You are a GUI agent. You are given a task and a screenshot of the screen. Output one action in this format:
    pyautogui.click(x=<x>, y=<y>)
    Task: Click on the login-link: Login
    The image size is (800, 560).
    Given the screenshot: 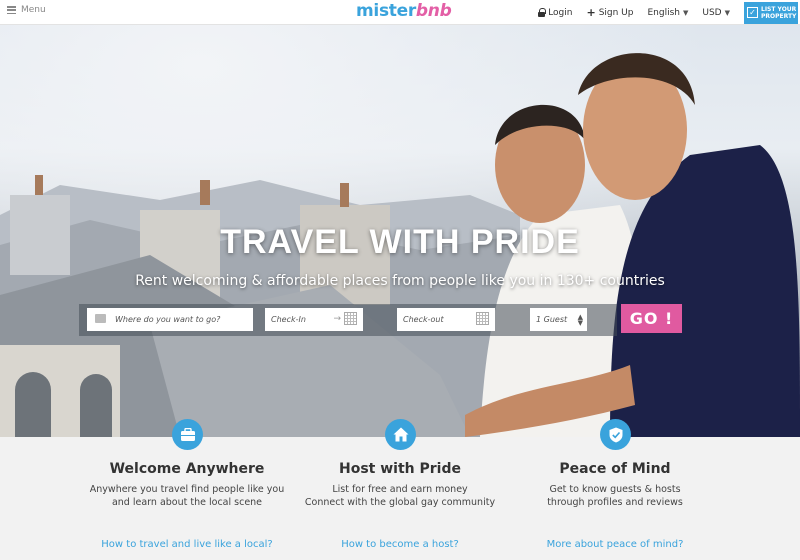 What is the action you would take?
    pyautogui.click(x=555, y=13)
    